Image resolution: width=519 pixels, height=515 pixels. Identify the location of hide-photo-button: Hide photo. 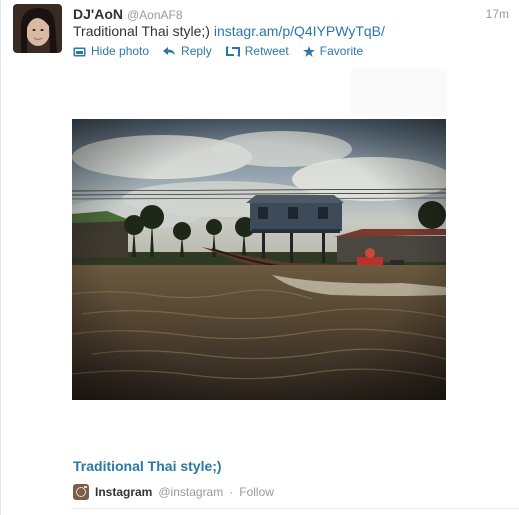
(111, 51).